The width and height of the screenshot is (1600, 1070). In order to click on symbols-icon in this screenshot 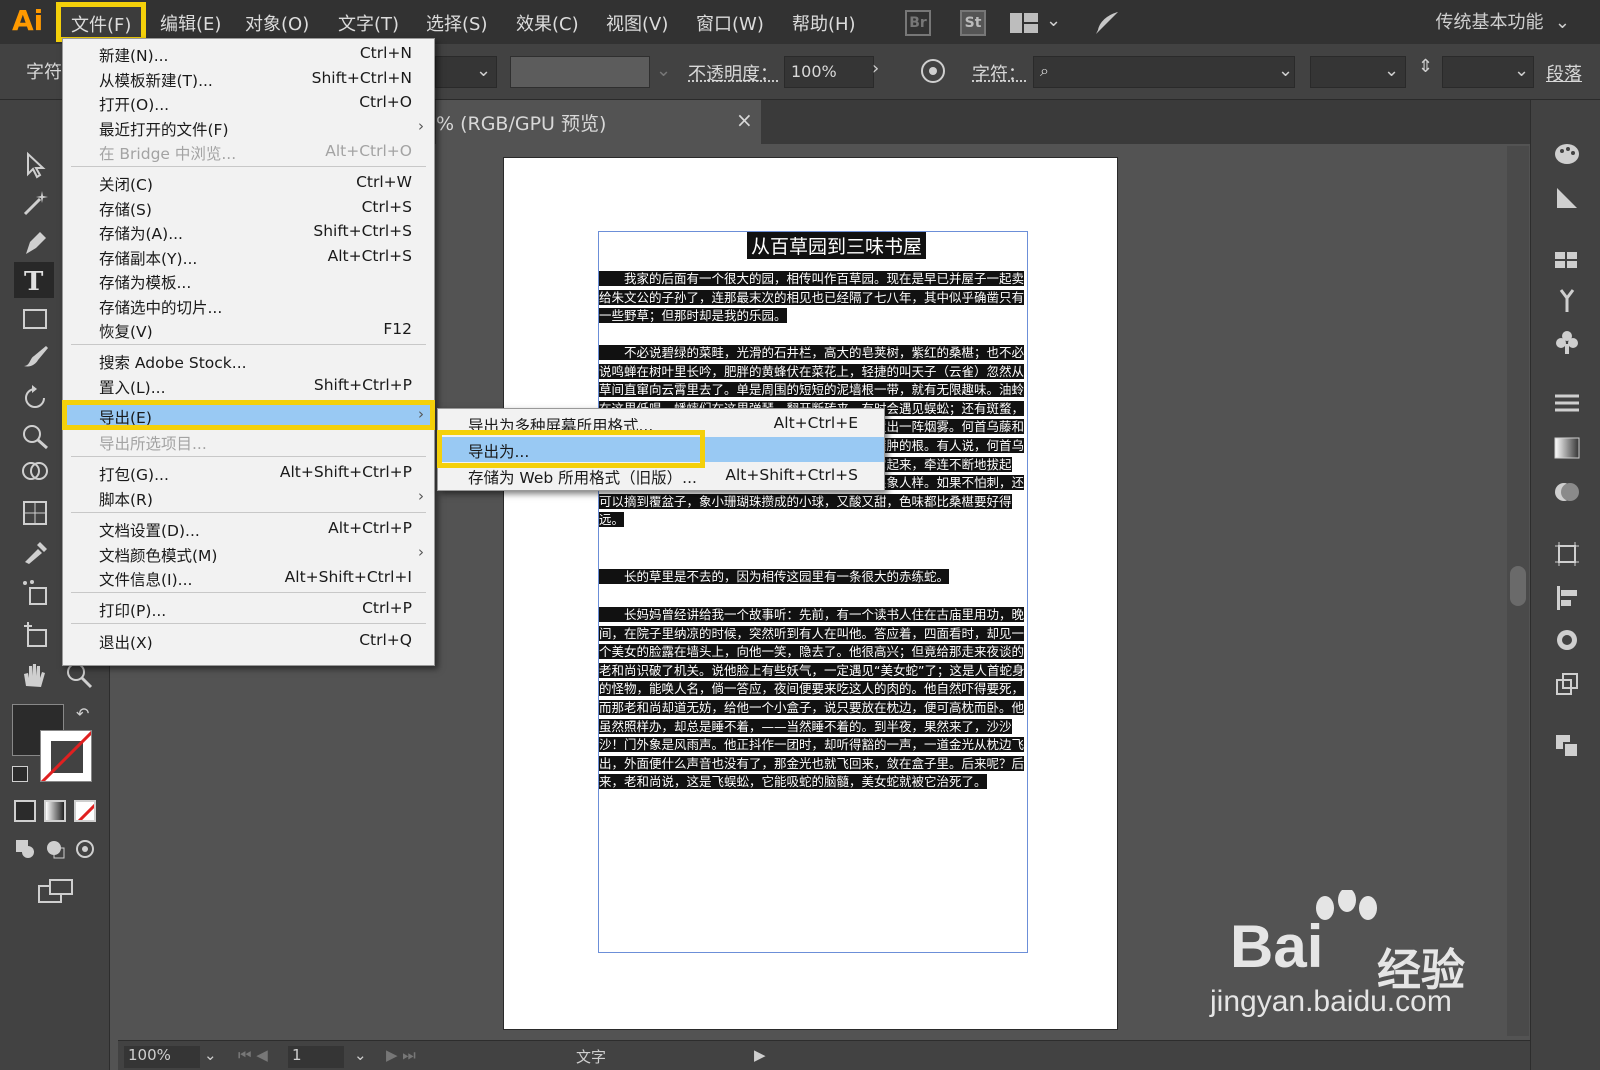, I will do `click(1567, 342)`.